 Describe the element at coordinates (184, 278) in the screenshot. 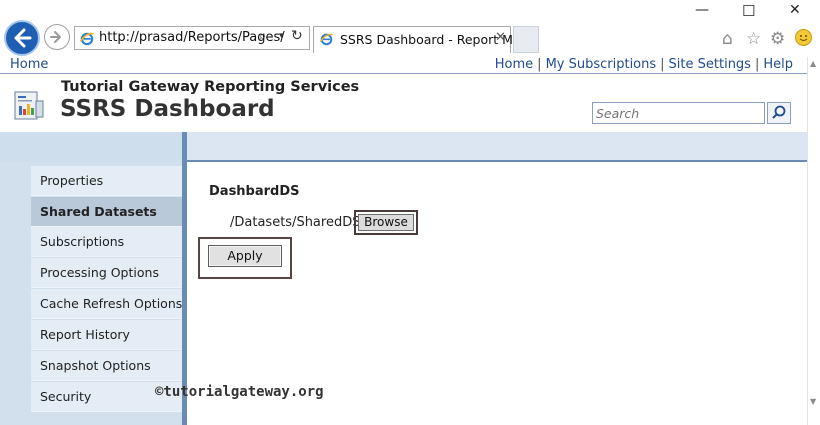

I see `panel-divider` at that location.